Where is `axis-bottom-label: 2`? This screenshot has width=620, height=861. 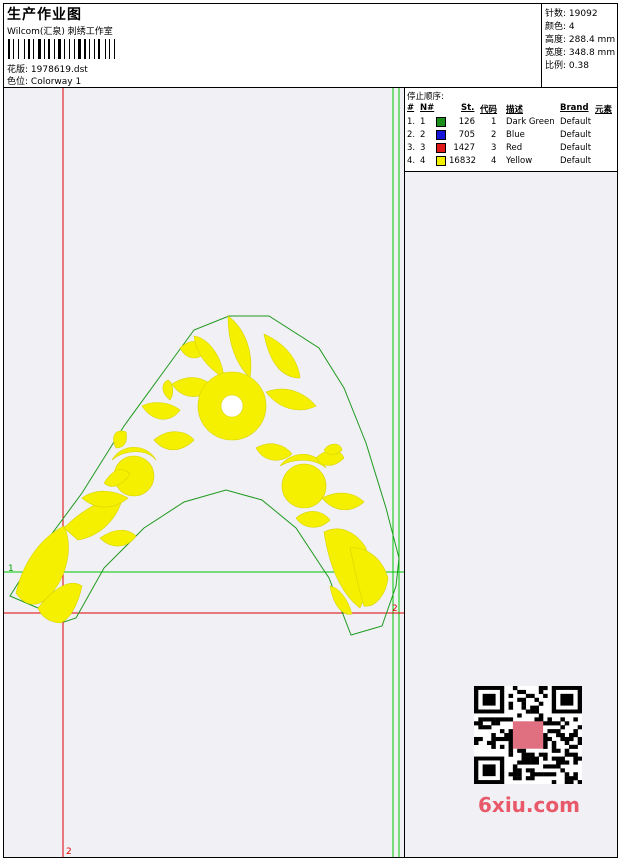 axis-bottom-label: 2 is located at coordinates (69, 852).